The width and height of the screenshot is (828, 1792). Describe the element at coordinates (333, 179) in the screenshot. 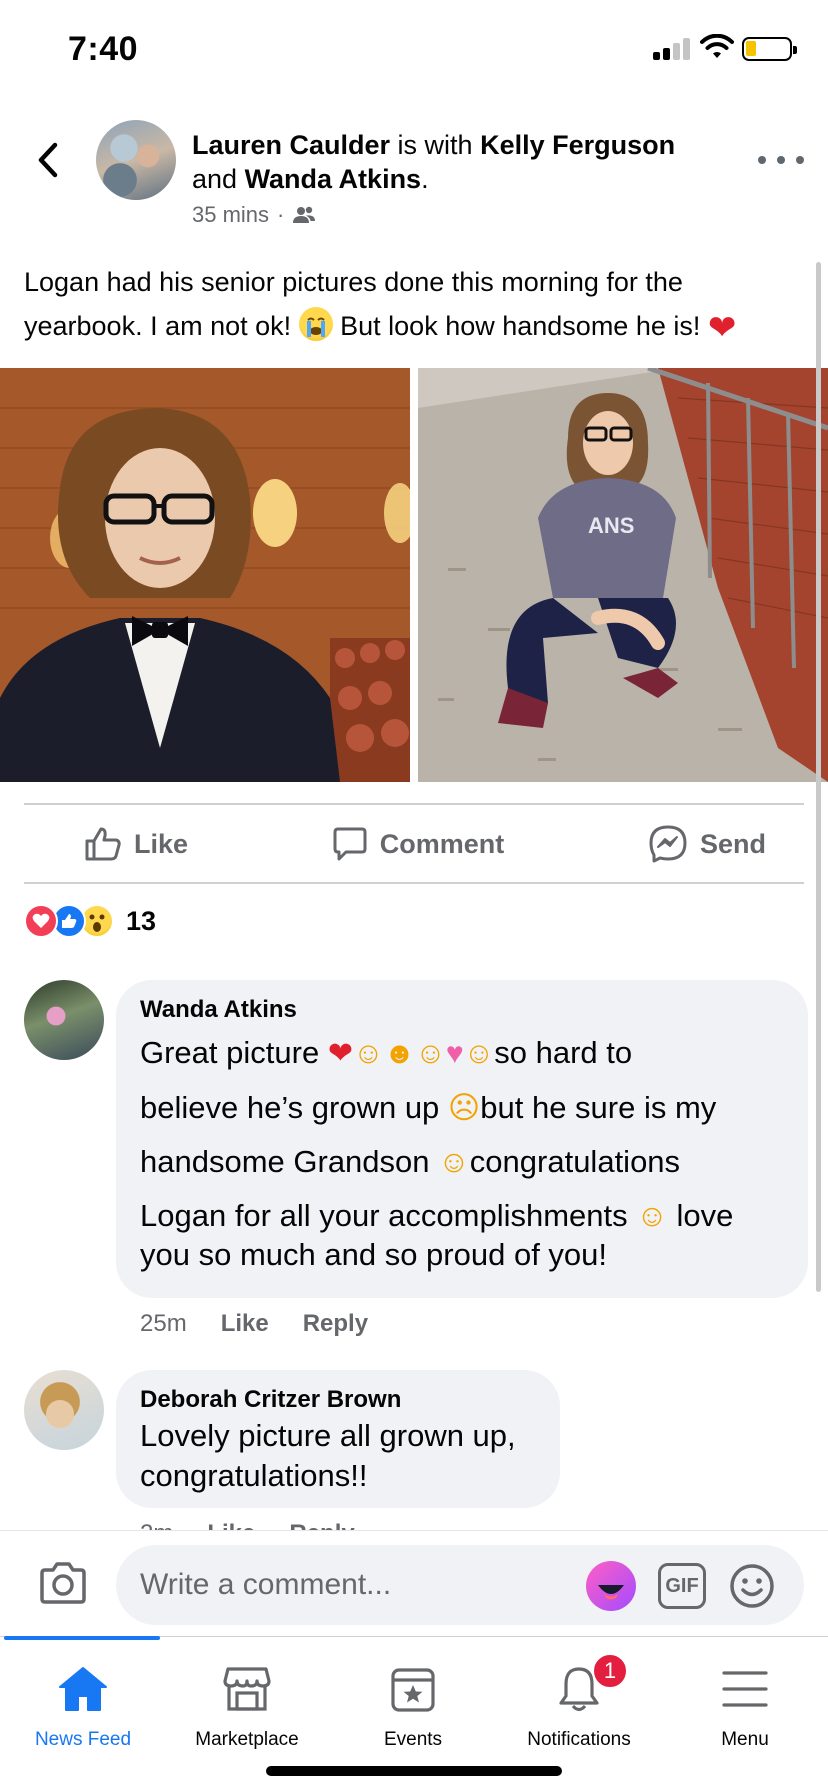

I see `tagged-user-2: Wanda Atkins` at that location.